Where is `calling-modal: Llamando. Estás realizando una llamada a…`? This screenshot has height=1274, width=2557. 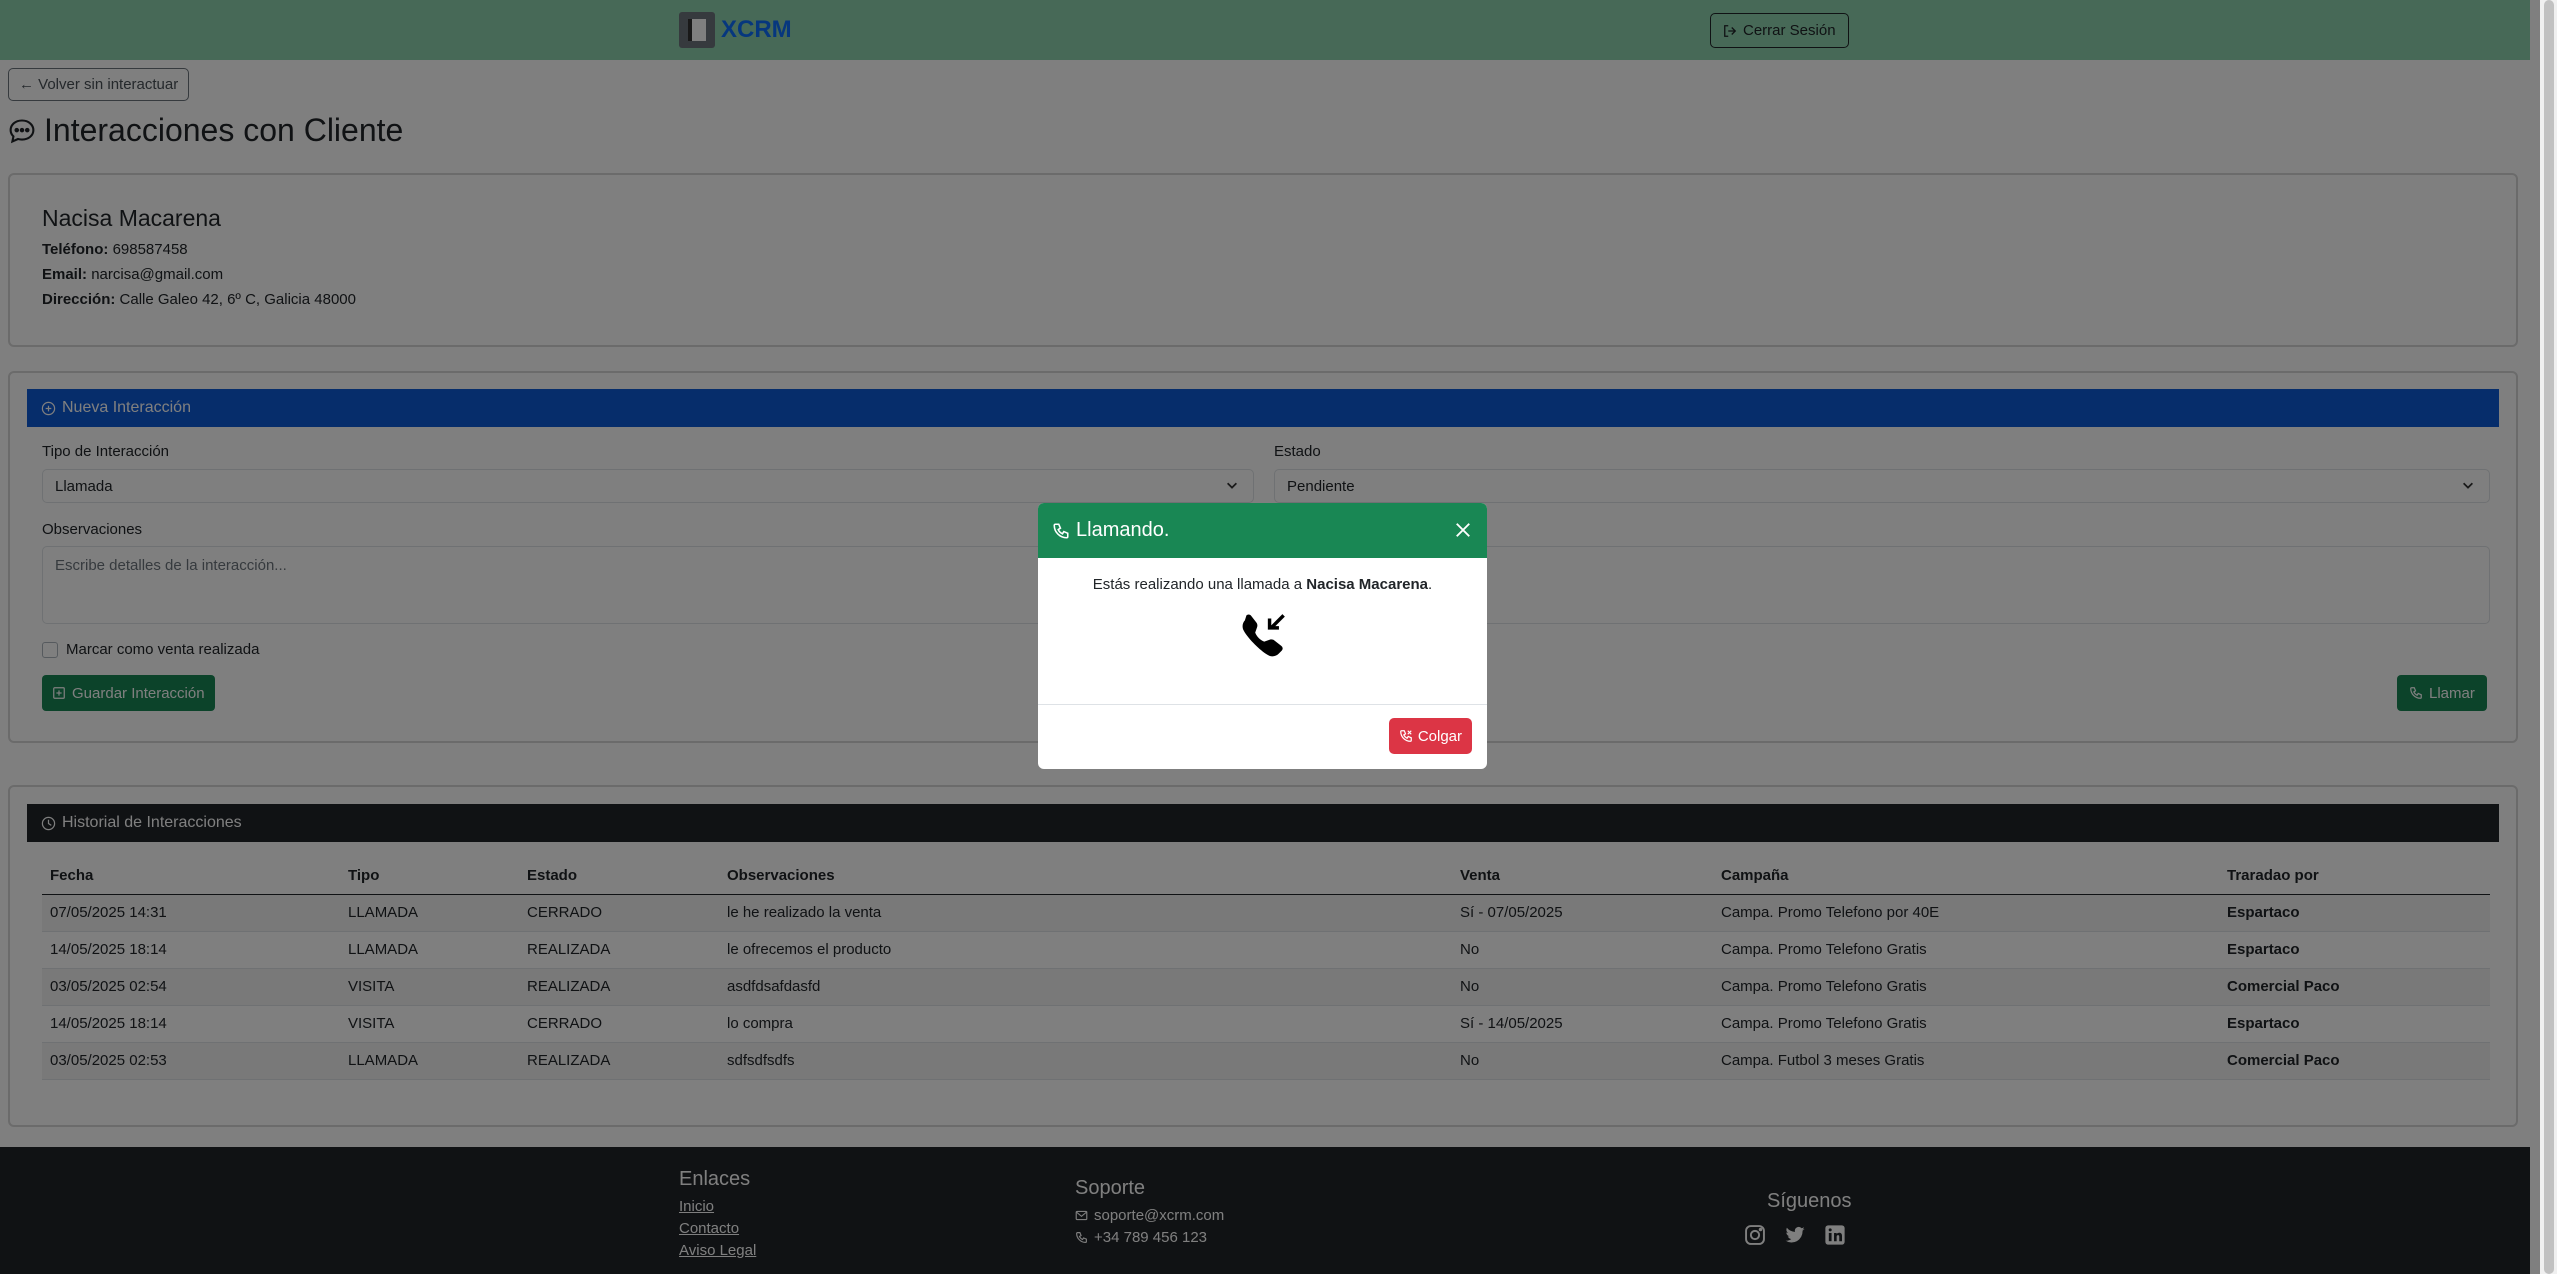 calling-modal: Llamando. Estás realizando una llamada a… is located at coordinates (1262, 636).